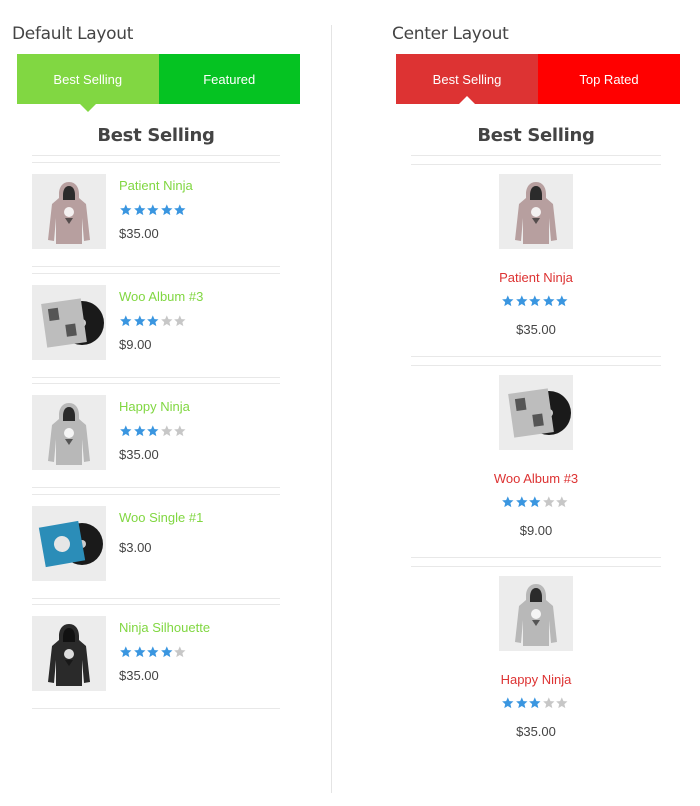 The image size is (700, 806). I want to click on default-layout-tabs: Best Selling Featured, so click(158, 83).